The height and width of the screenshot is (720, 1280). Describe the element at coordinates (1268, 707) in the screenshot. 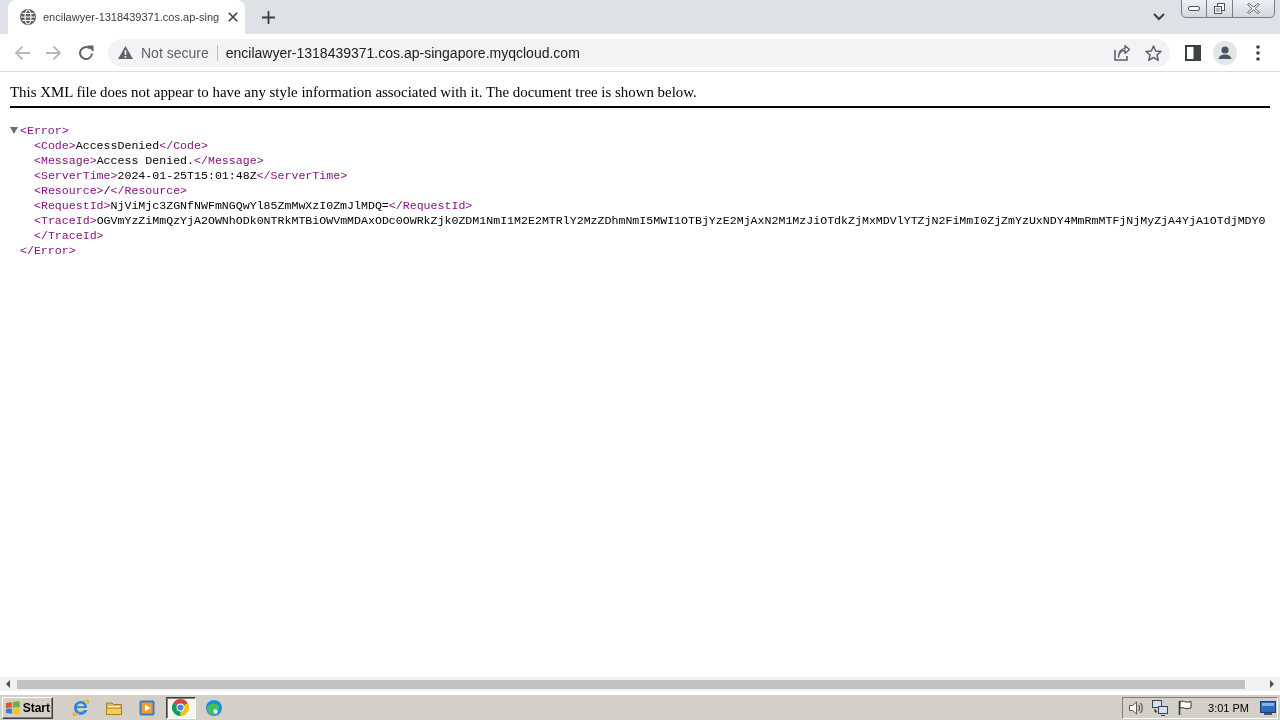

I see `show-desktop-icon` at that location.